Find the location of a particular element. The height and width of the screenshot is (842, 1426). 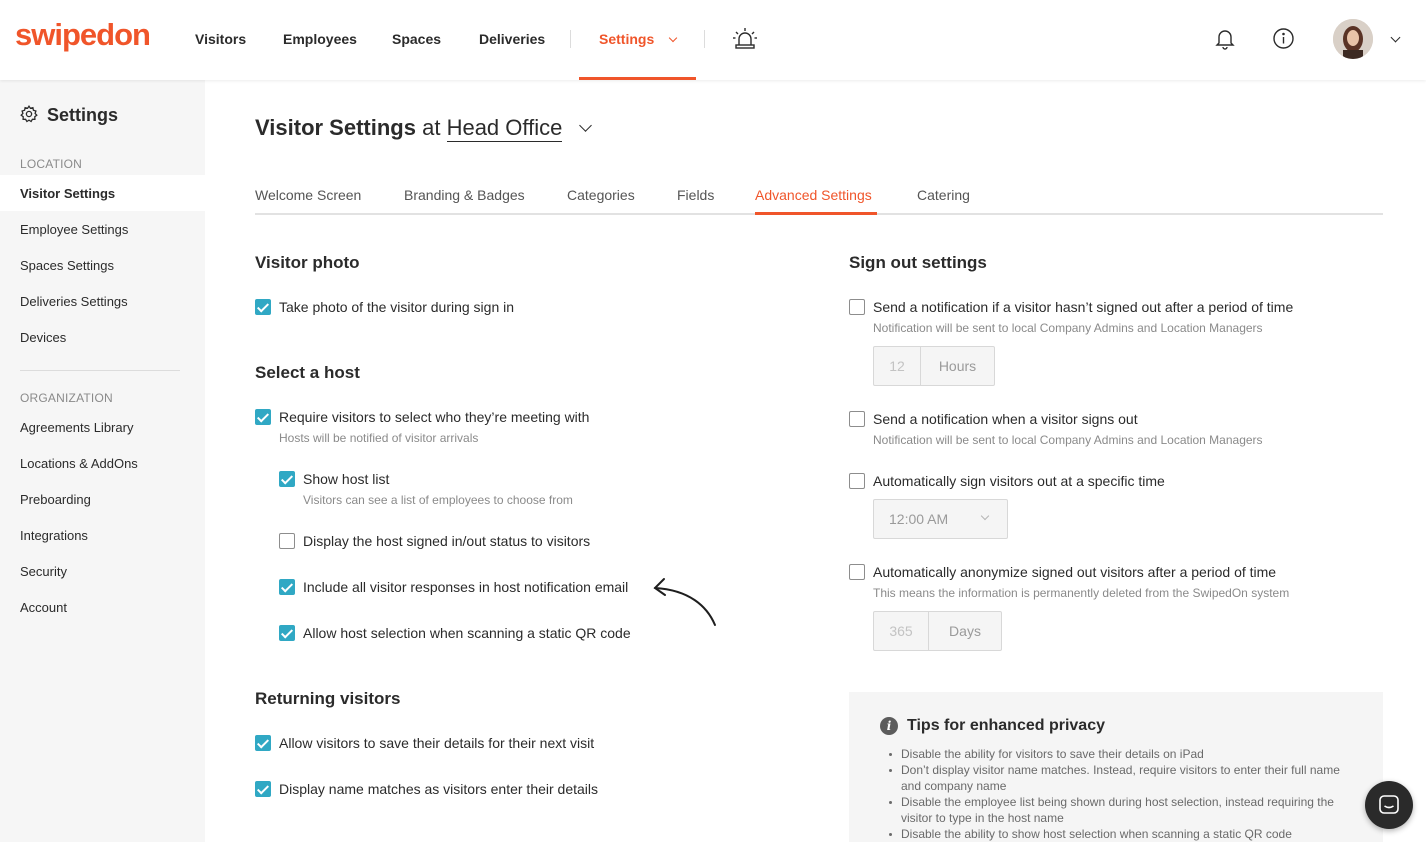

nav-active-indicator is located at coordinates (637, 78).